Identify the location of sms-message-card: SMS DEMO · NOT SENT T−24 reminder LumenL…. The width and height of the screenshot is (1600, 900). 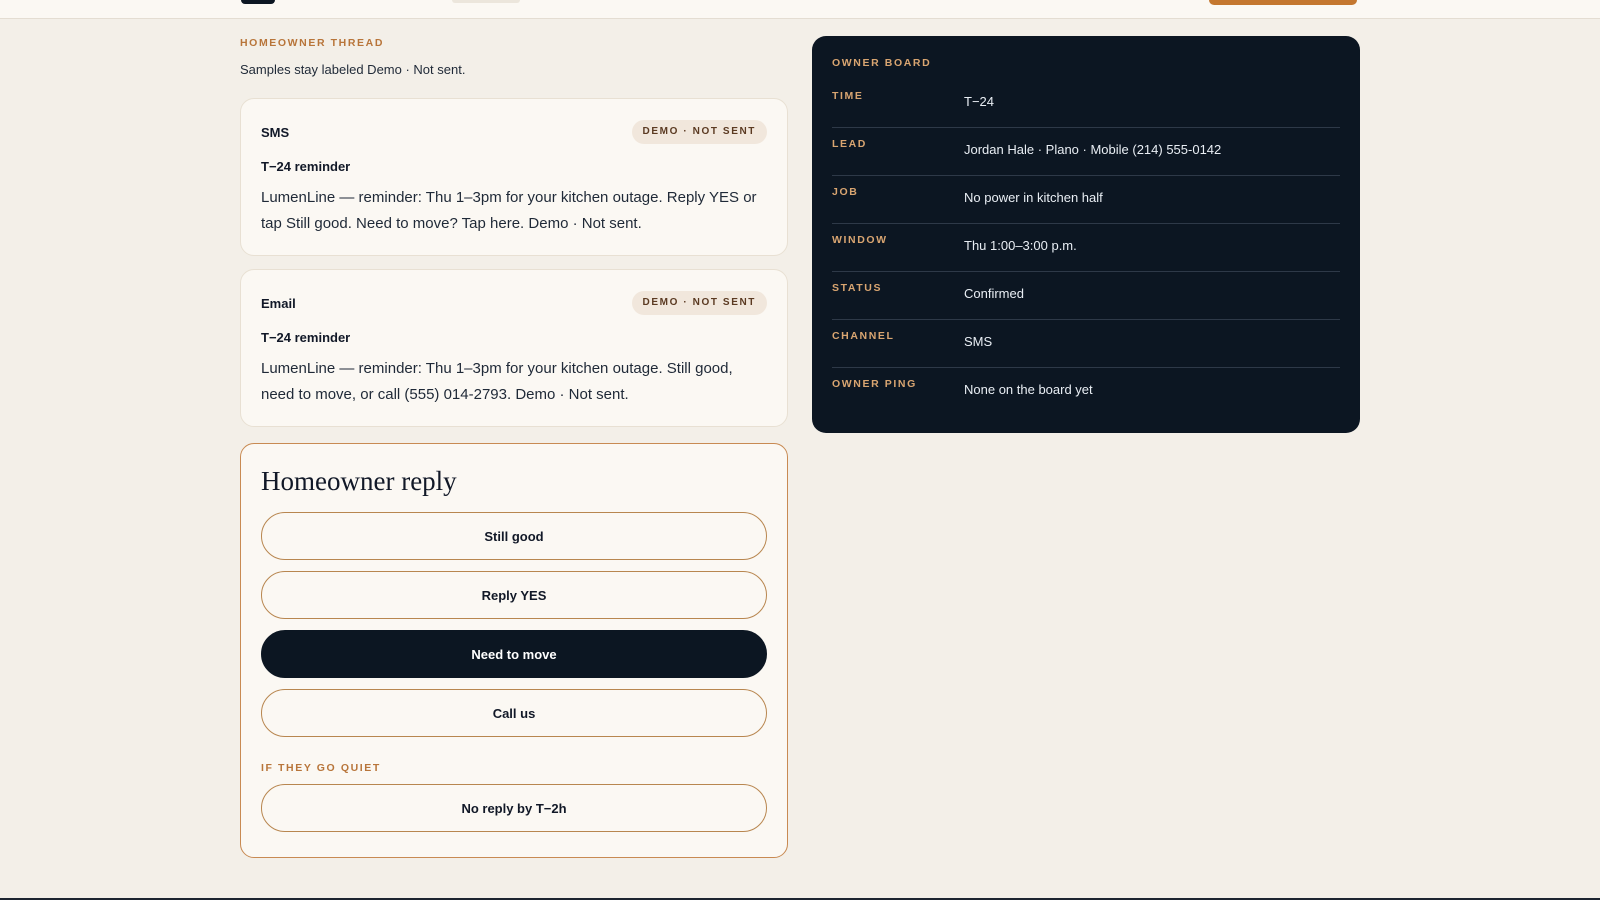
(514, 177).